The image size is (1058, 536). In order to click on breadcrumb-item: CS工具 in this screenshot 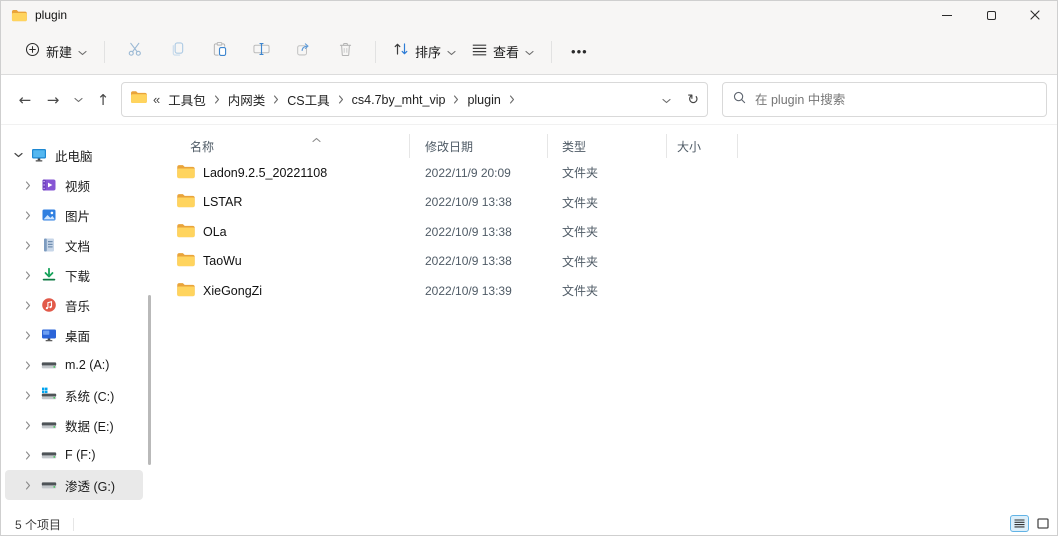, I will do `click(308, 99)`.